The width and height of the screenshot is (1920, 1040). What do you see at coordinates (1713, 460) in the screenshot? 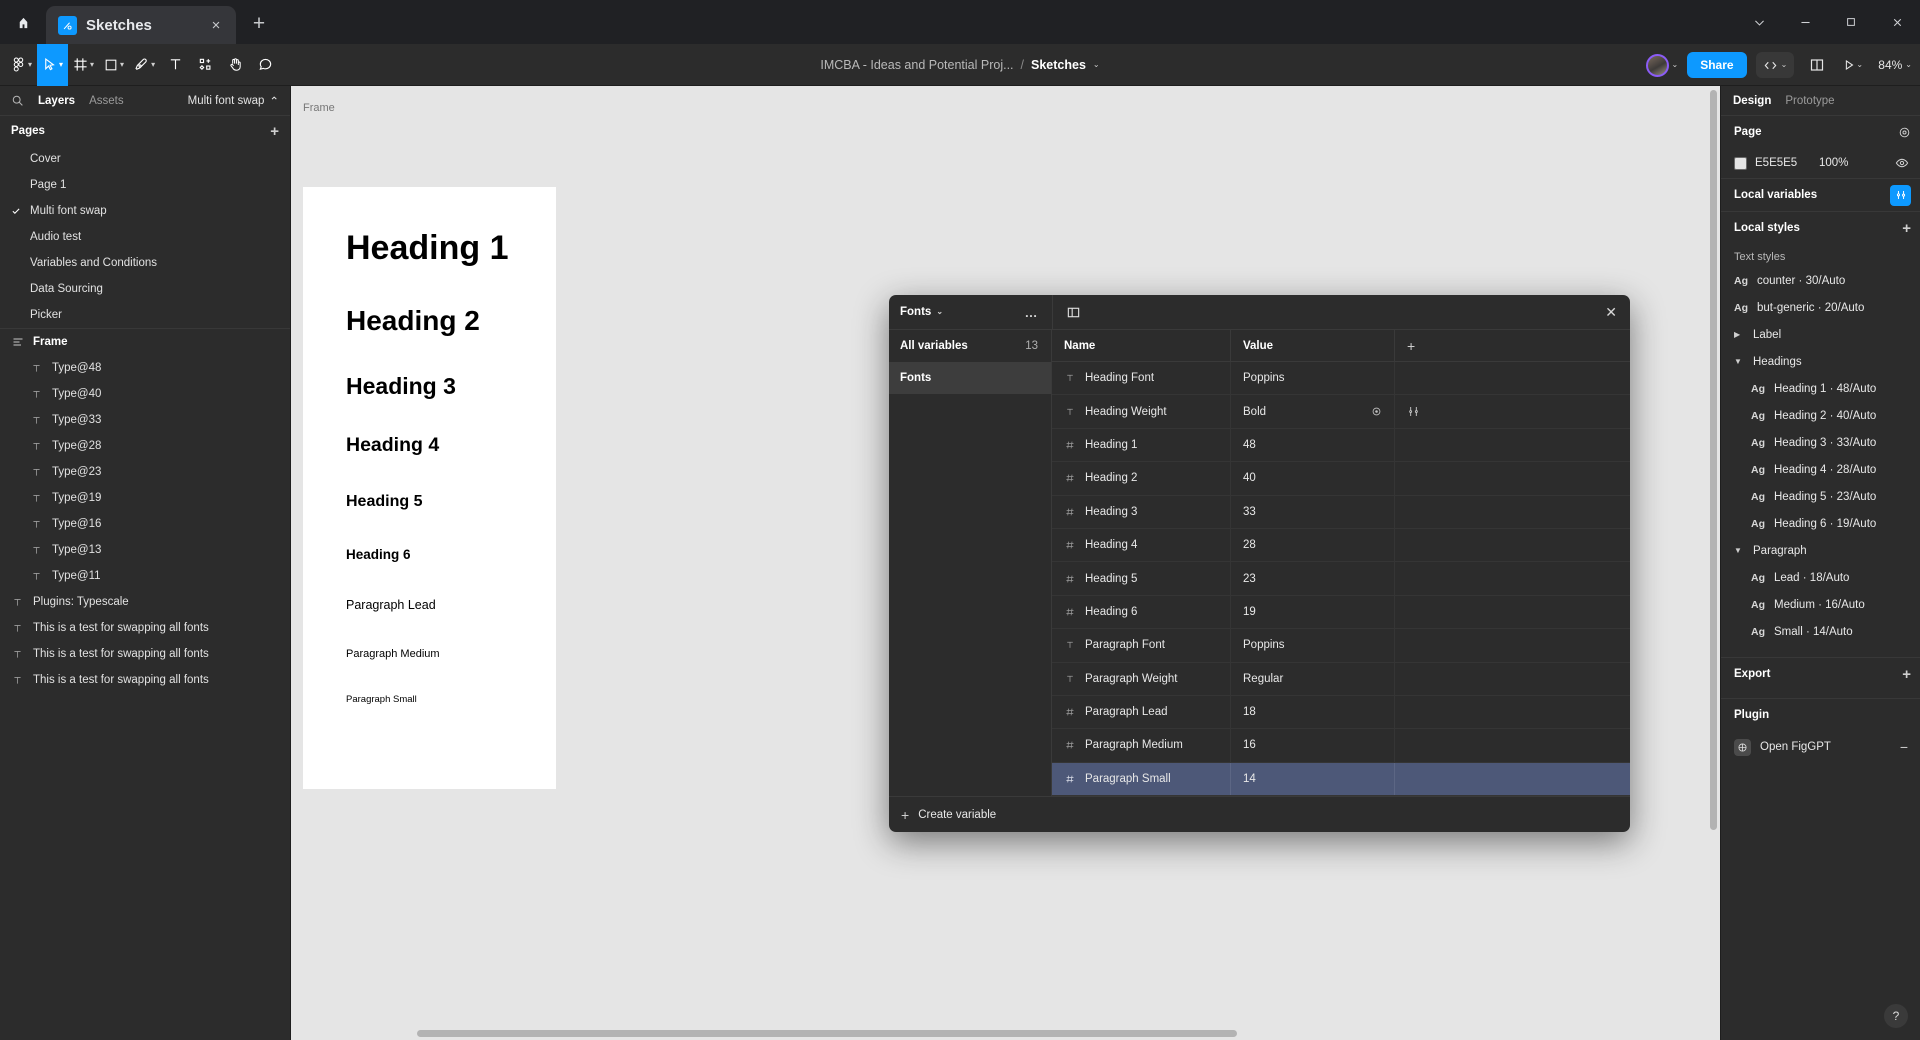
I see `canvas-vertical-scrollbar` at bounding box center [1713, 460].